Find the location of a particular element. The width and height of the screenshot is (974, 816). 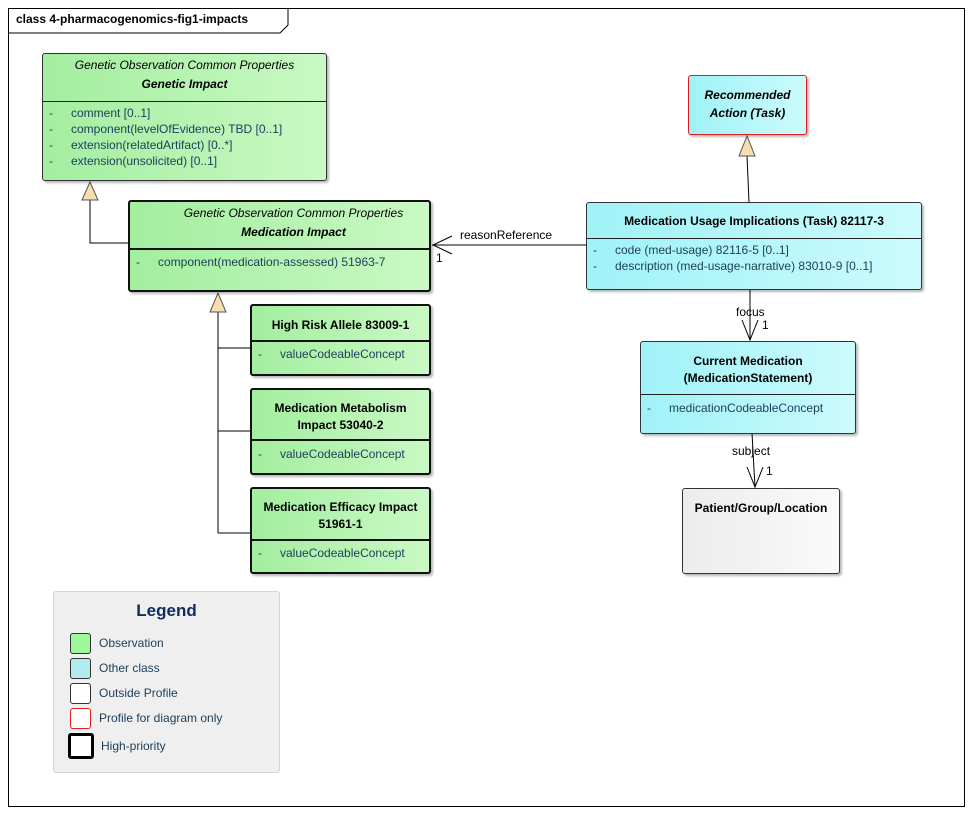

class-attribute: - component(levelOfEvidence) TBD [0..1] is located at coordinates (166, 129).